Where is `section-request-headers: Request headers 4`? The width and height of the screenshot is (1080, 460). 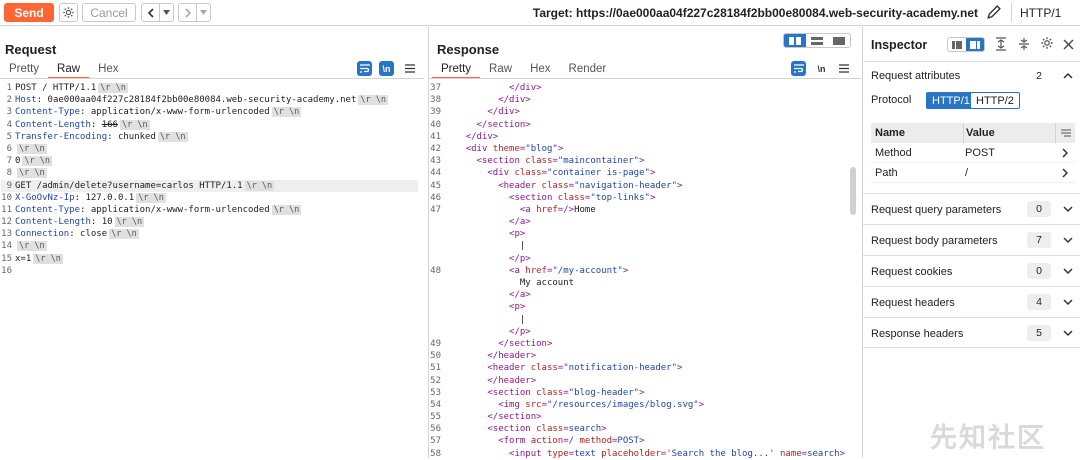
section-request-headers: Request headers 4 is located at coordinates (971, 301).